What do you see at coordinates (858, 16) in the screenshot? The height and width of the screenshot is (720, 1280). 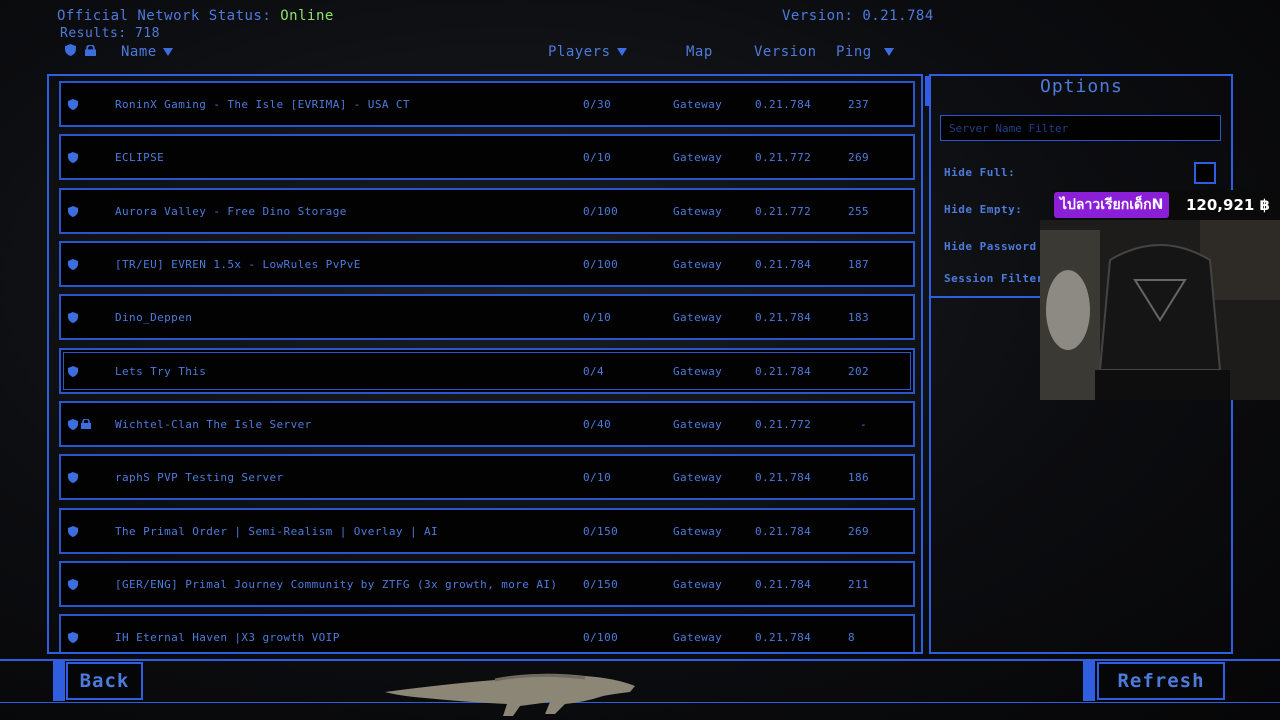 I see `client-version: Version: 0.21.784` at bounding box center [858, 16].